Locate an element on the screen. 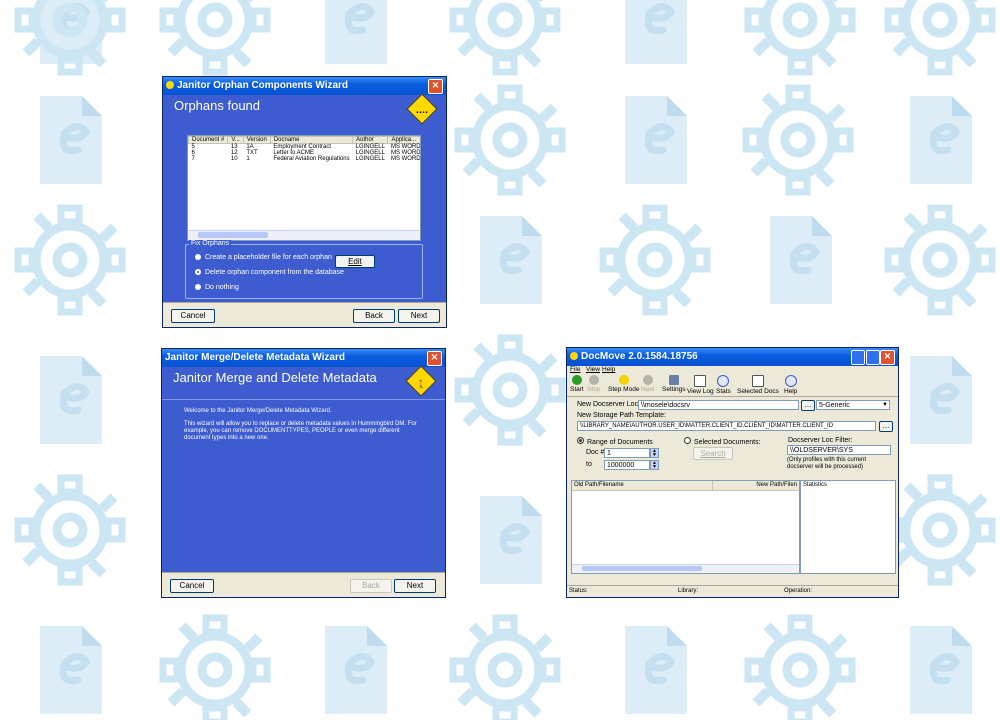 The height and width of the screenshot is (720, 1000). to-label: to is located at coordinates (589, 464).